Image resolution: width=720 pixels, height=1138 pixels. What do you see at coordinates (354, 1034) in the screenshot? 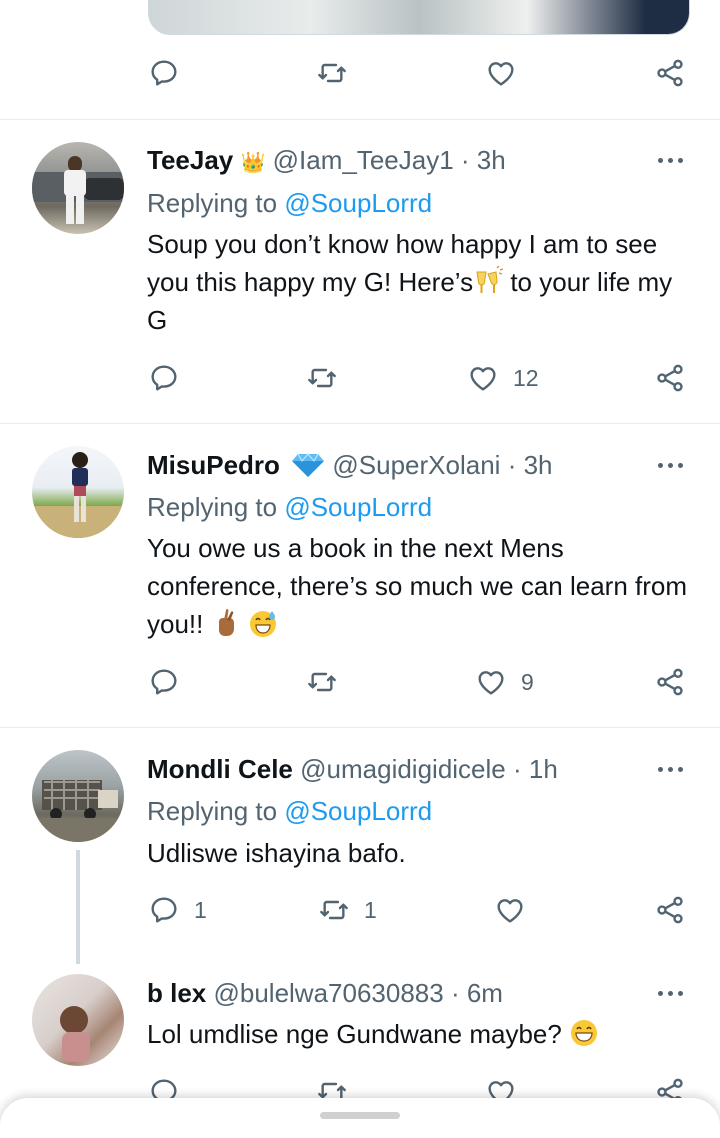
I see `tweet-text-part: Lol umdlise nge Gundwane maybe?` at bounding box center [354, 1034].